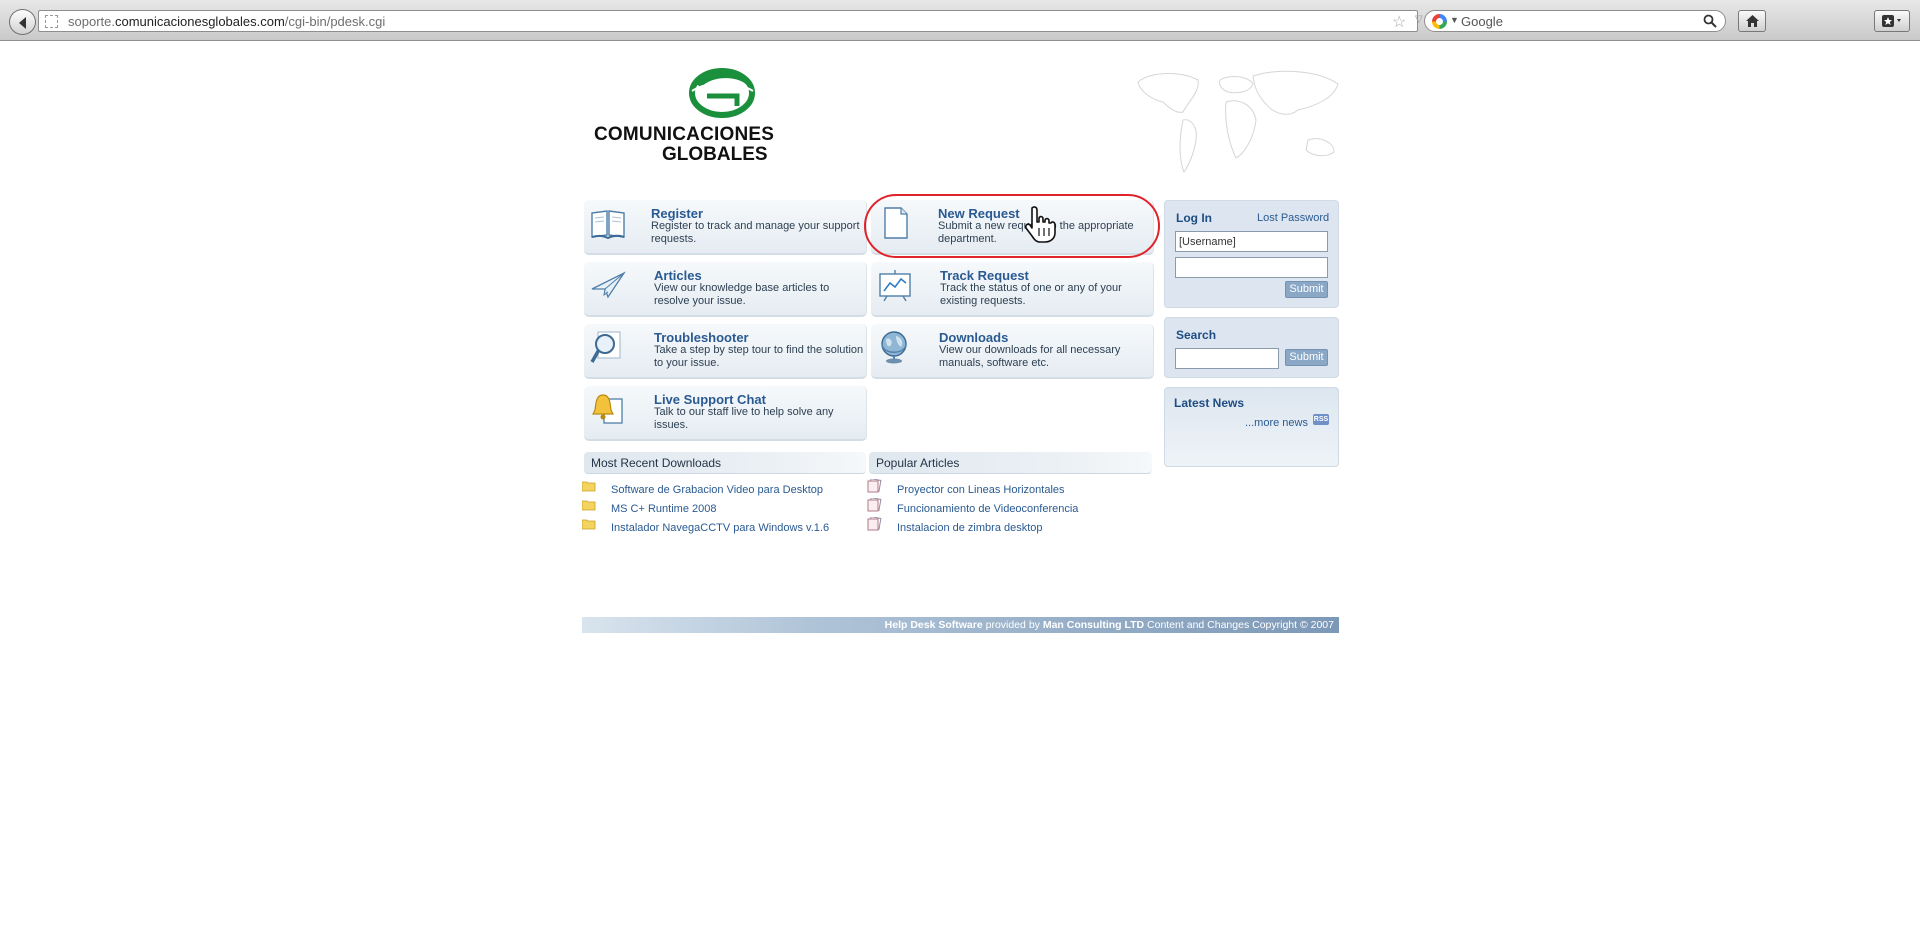 Image resolution: width=1920 pixels, height=935 pixels. What do you see at coordinates (1012, 625) in the screenshot?
I see `footer-text-1: provided by` at bounding box center [1012, 625].